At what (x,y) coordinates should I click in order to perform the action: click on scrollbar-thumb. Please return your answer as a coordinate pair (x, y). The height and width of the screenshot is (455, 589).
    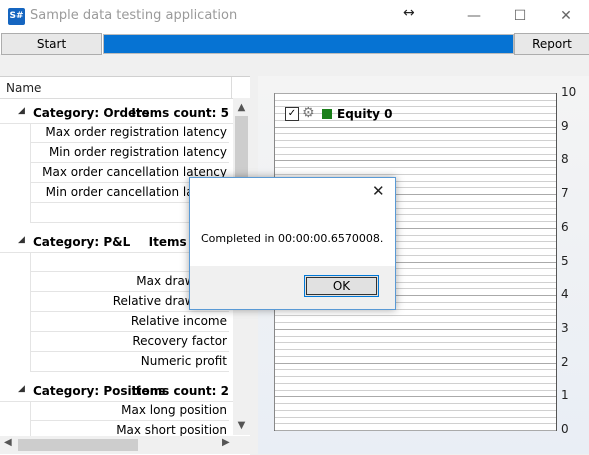
    Looking at the image, I should click on (78, 445).